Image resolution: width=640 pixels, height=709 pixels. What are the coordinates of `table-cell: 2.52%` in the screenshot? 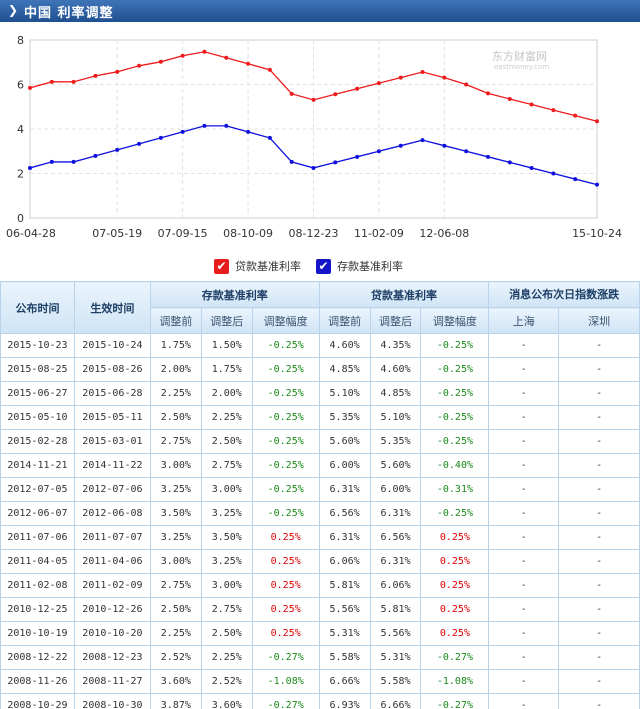 It's located at (175, 657).